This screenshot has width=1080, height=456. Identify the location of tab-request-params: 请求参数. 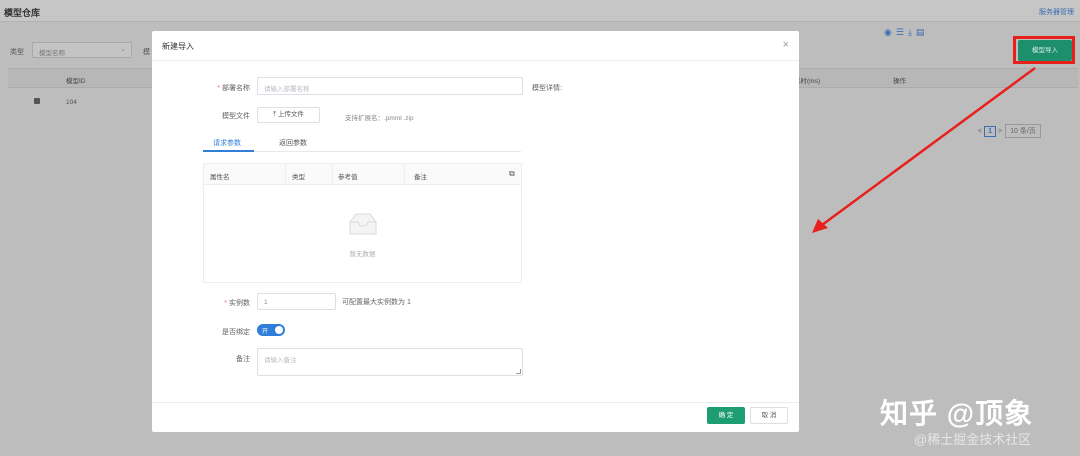
(227, 143).